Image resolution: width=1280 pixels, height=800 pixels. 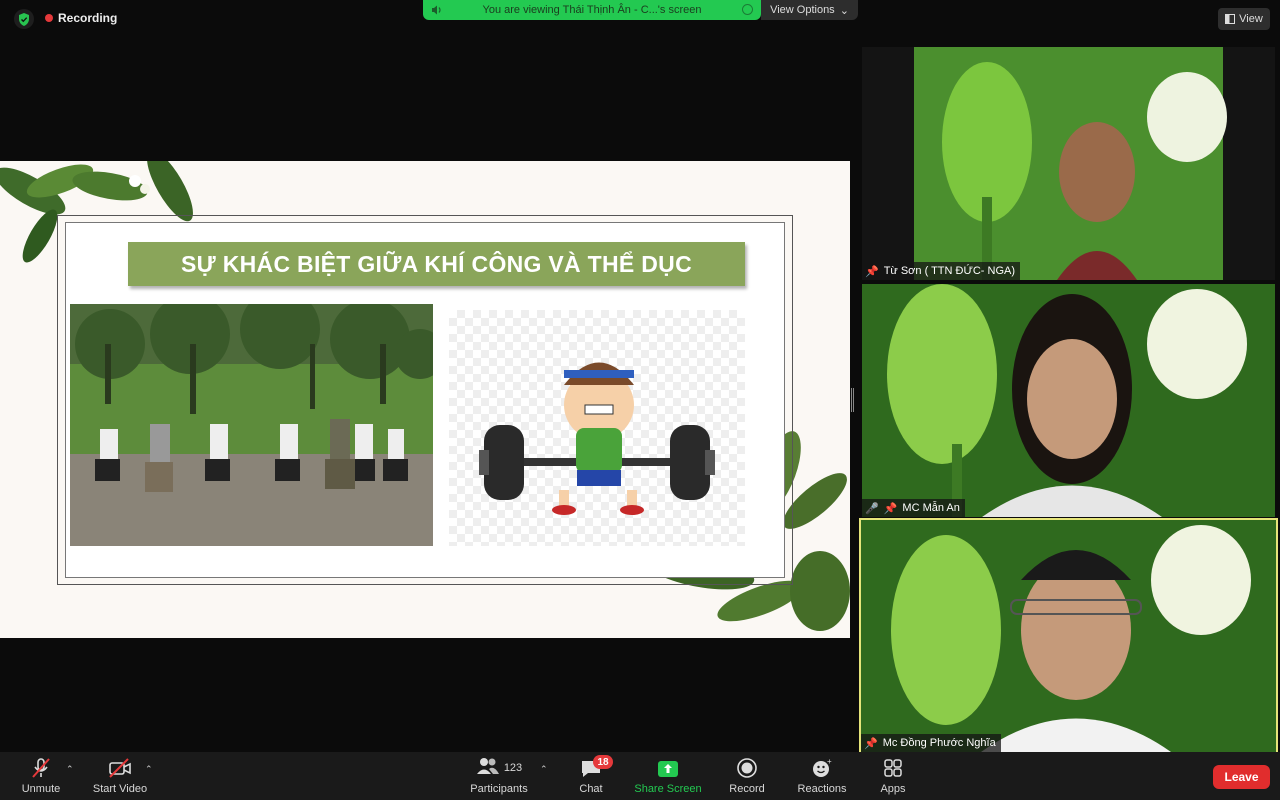 What do you see at coordinates (1068, 400) in the screenshot?
I see `participant-tile: 🎤 📌 MC Mẫn An` at bounding box center [1068, 400].